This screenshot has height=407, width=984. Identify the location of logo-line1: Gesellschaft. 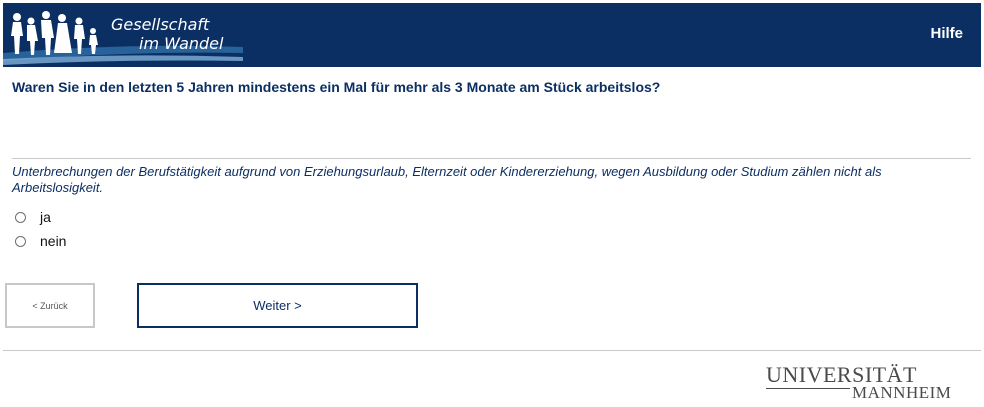
(160, 24).